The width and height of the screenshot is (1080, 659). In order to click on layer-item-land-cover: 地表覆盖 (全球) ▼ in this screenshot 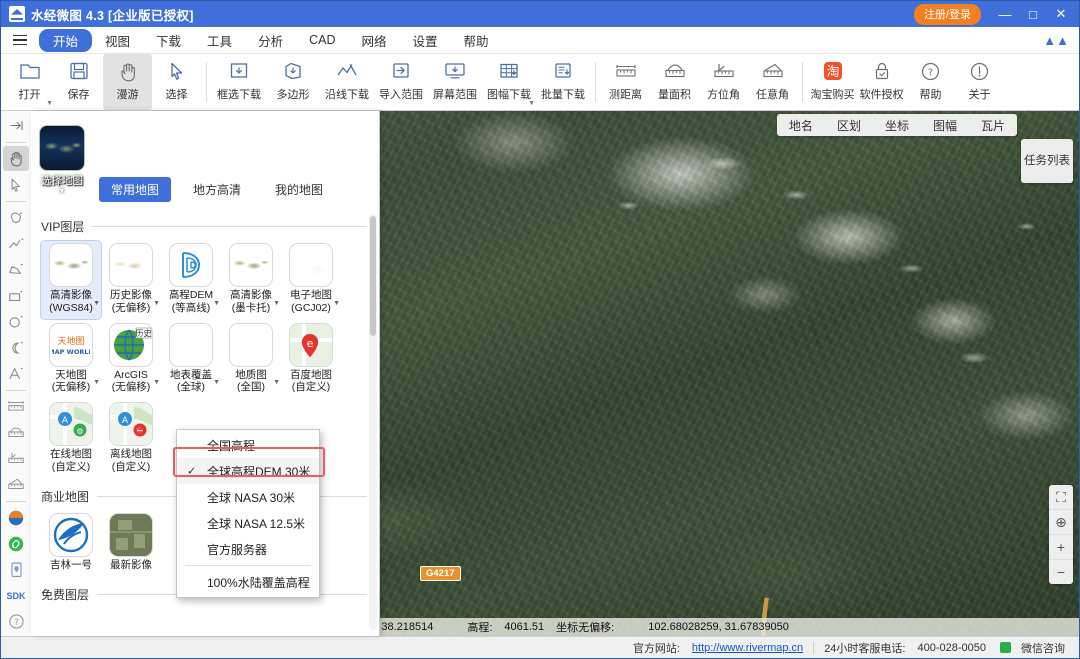, I will do `click(191, 360)`.